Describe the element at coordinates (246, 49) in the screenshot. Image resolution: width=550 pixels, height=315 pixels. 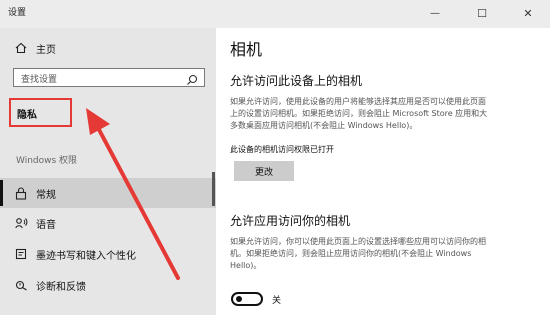
I see `page-title: 相机` at that location.